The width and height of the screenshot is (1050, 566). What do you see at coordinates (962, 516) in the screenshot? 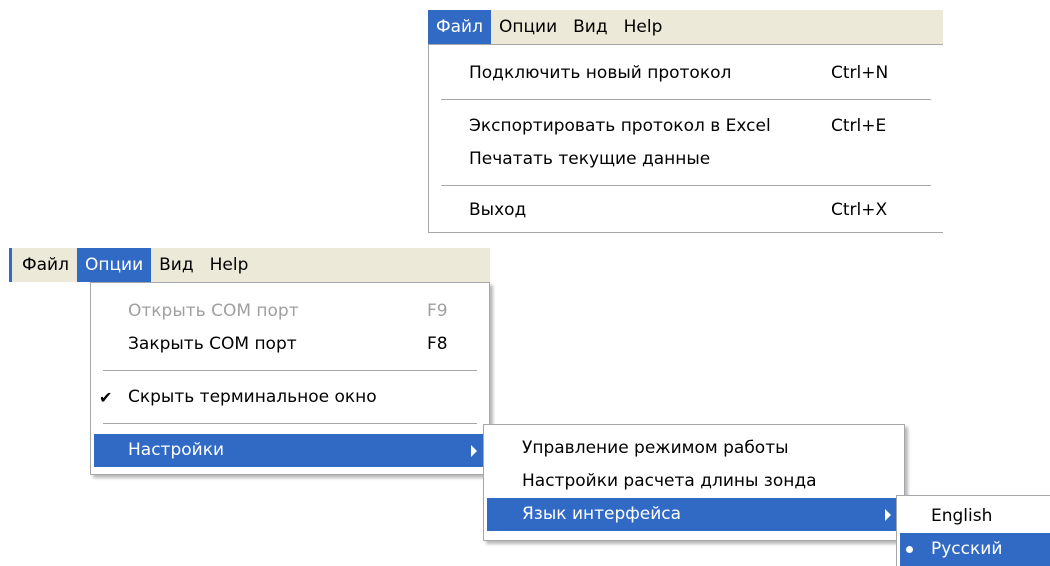
I see `menu-item-label: English` at bounding box center [962, 516].